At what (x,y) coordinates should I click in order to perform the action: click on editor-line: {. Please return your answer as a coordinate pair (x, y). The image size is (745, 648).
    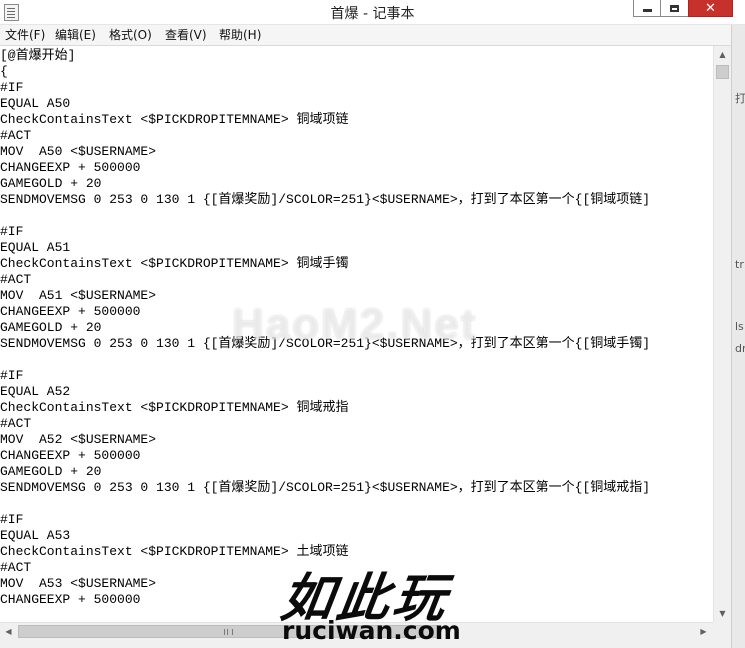
    Looking at the image, I should click on (4, 71).